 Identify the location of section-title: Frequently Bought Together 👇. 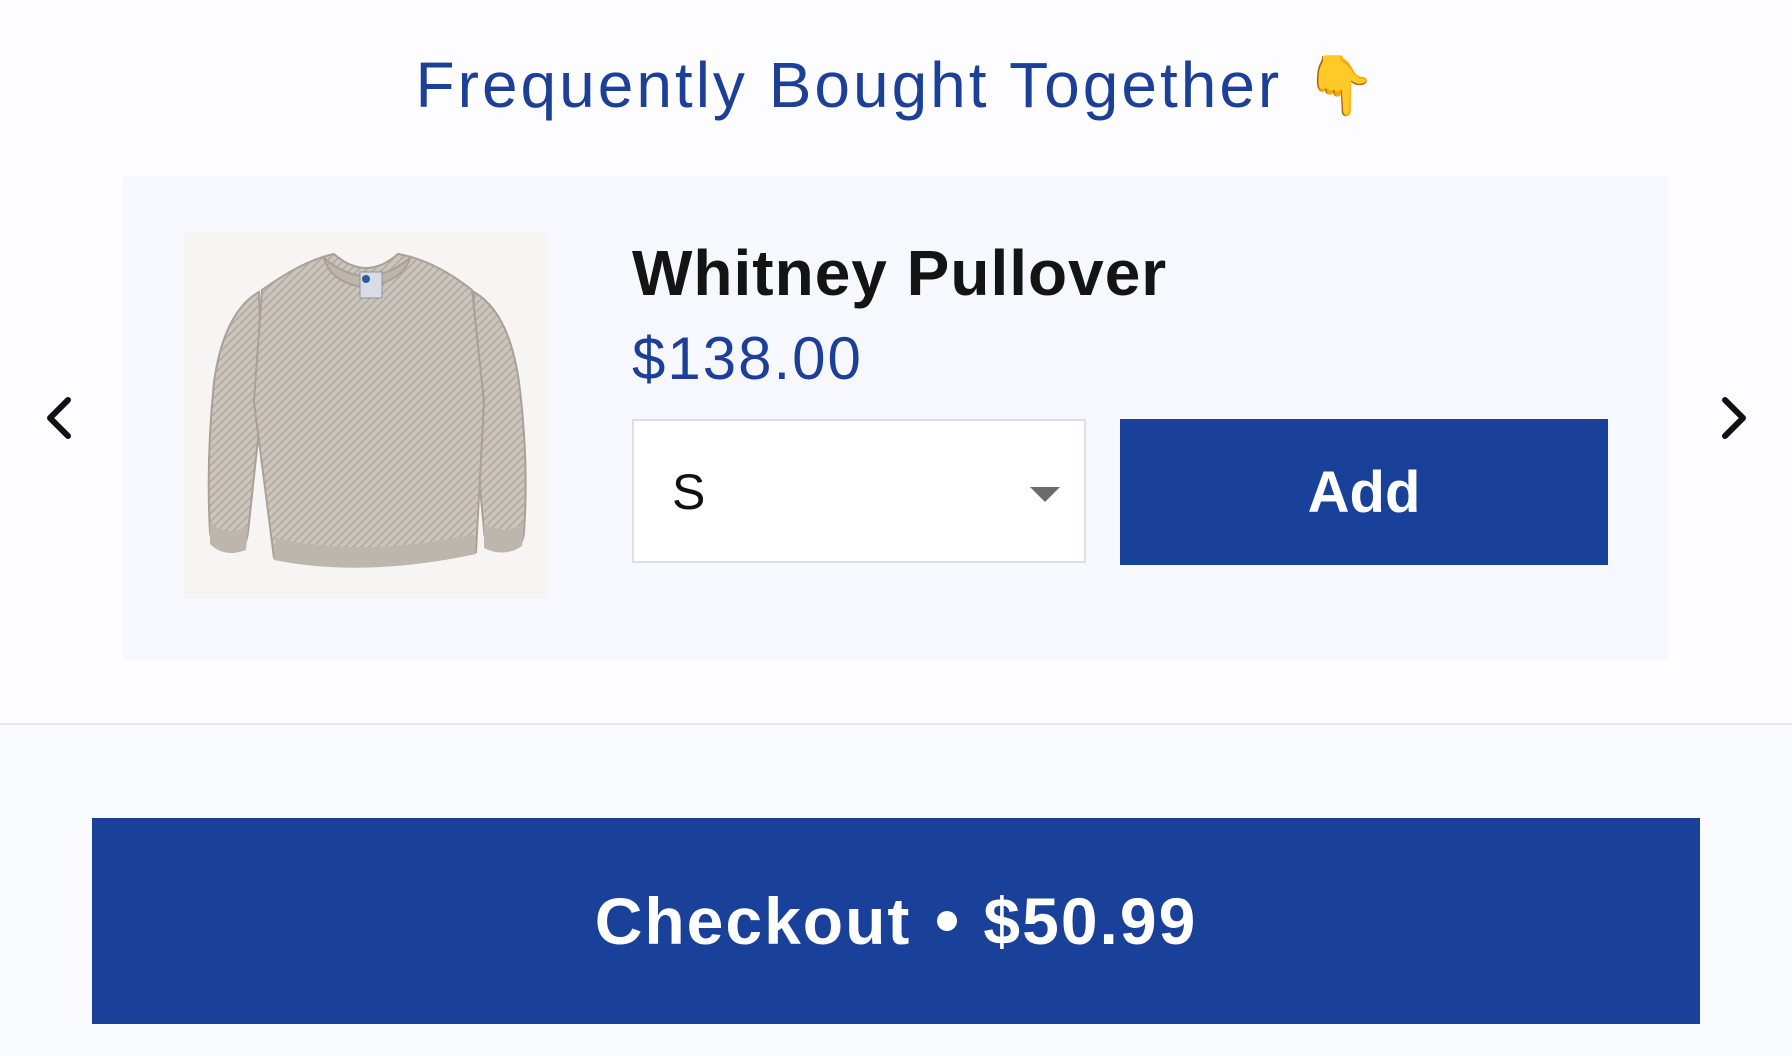
(896, 85).